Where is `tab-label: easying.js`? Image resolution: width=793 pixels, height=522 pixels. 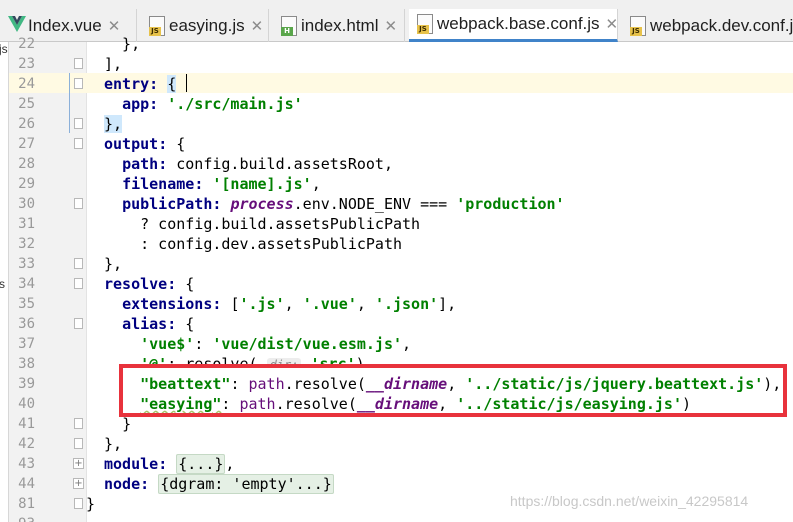 tab-label: easying.js is located at coordinates (207, 25).